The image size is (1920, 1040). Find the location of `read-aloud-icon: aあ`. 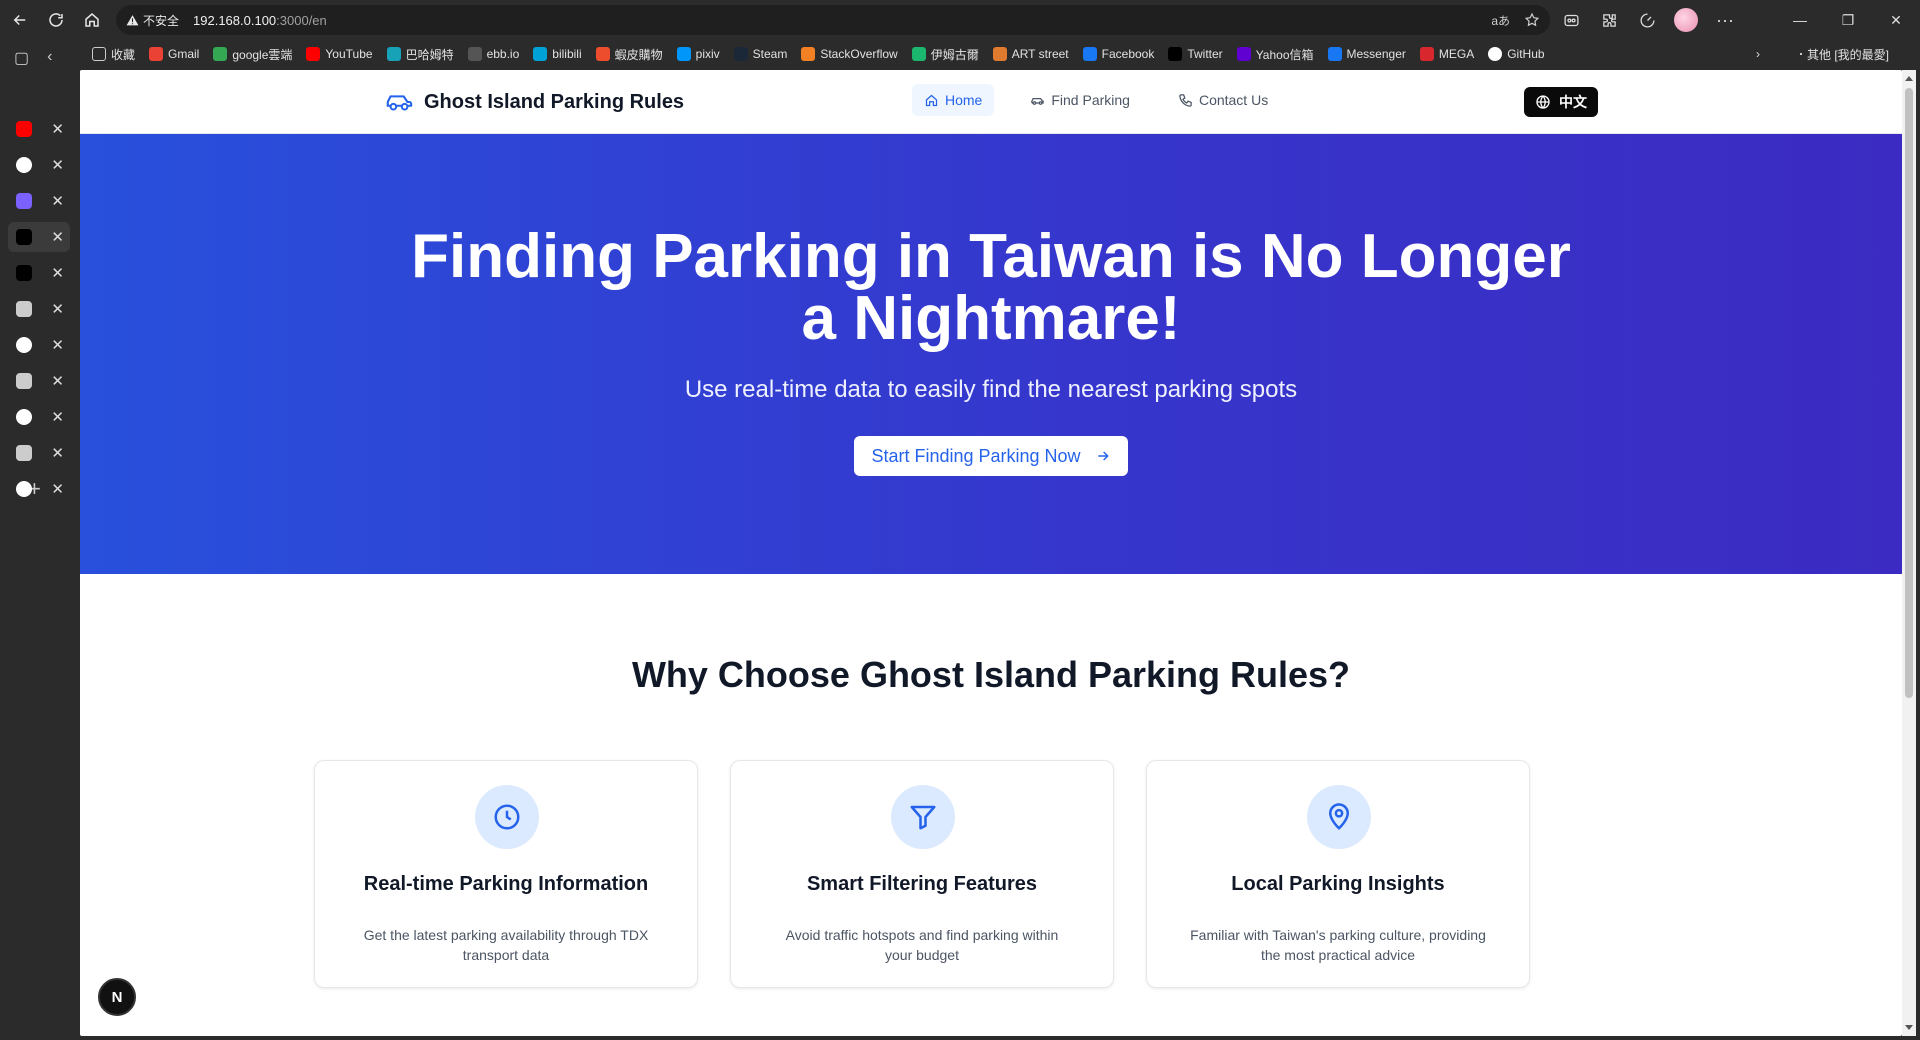

read-aloud-icon: aあ is located at coordinates (1500, 20).